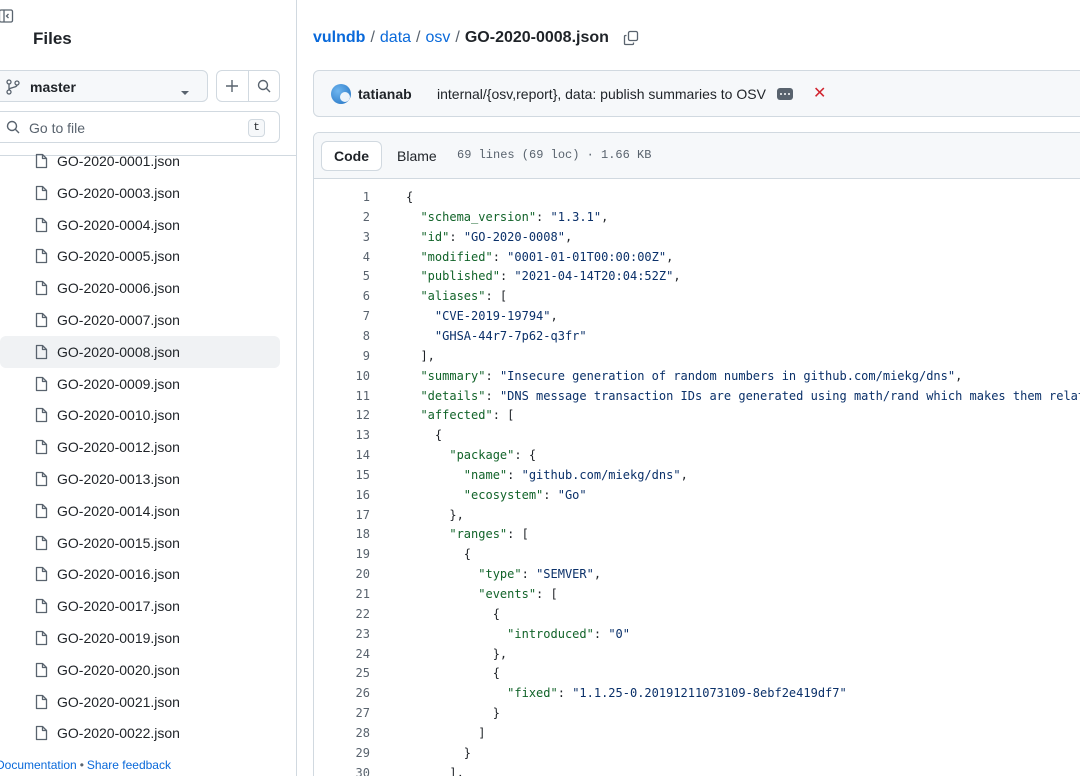  I want to click on code-line: 4 "modified": "0001-01-01T00:00:00Z",, so click(697, 257).